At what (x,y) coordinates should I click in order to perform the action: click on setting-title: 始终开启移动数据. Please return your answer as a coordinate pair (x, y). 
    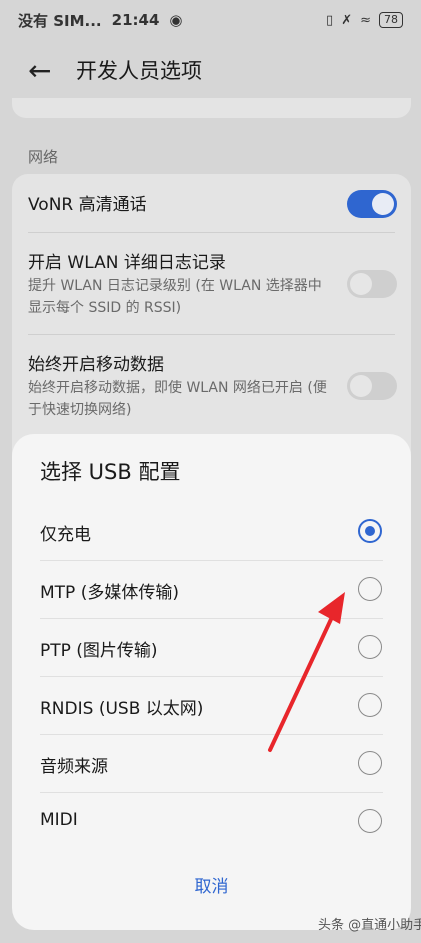
    Looking at the image, I should click on (96, 365).